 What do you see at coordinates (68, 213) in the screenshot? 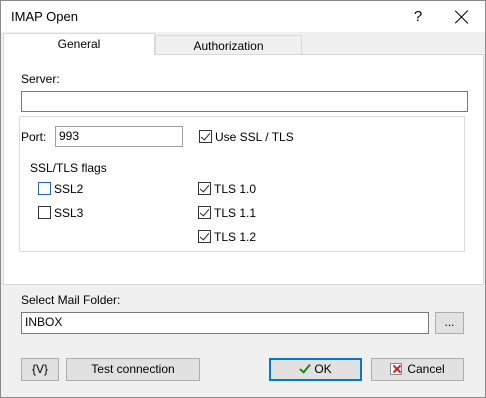
I see `ssl3-label: SSL3` at bounding box center [68, 213].